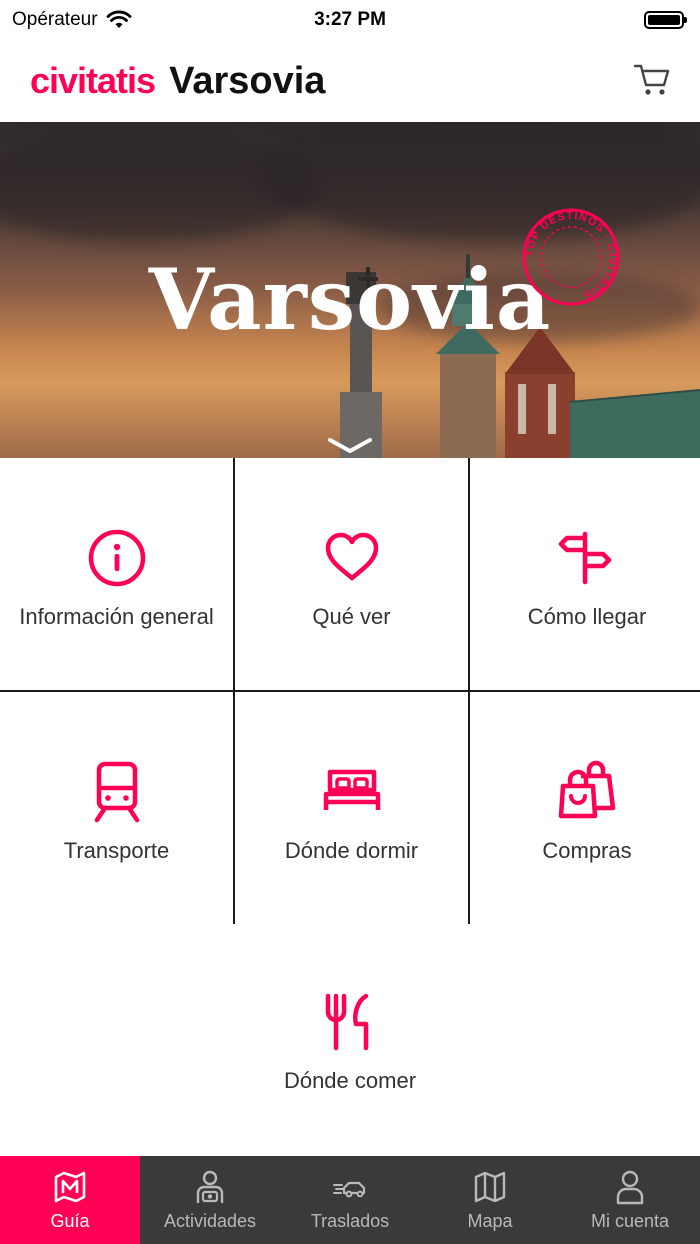  Describe the element at coordinates (116, 792) in the screenshot. I see `train-icon` at that location.